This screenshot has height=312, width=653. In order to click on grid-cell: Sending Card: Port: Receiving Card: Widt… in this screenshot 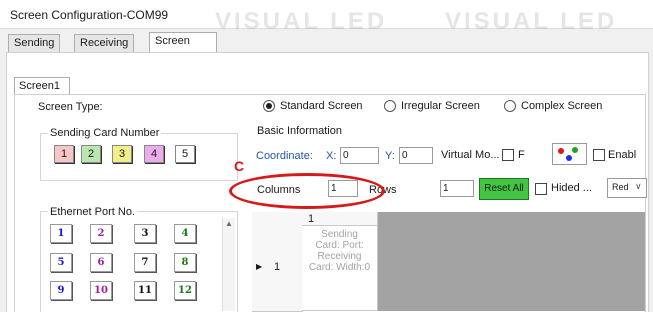, I will do `click(340, 268)`.